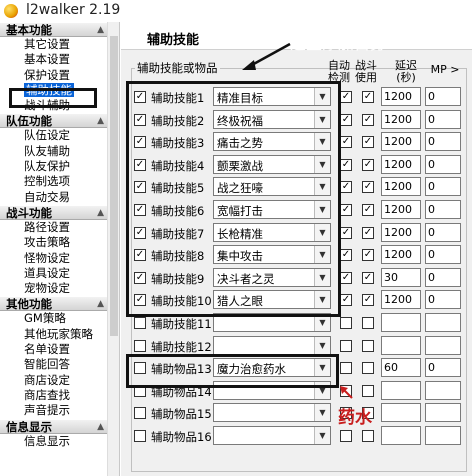  What do you see at coordinates (54, 242) in the screenshot?
I see `sidebar-item: 攻击策略` at bounding box center [54, 242].